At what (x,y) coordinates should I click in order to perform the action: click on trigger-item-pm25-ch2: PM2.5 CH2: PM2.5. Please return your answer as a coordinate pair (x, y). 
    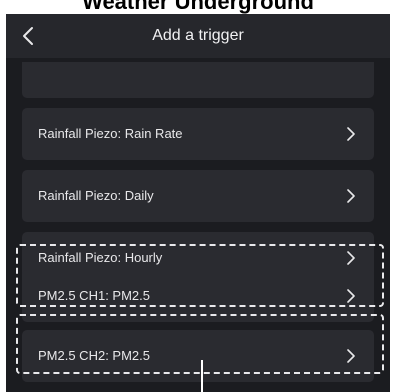
    Looking at the image, I should click on (198, 356).